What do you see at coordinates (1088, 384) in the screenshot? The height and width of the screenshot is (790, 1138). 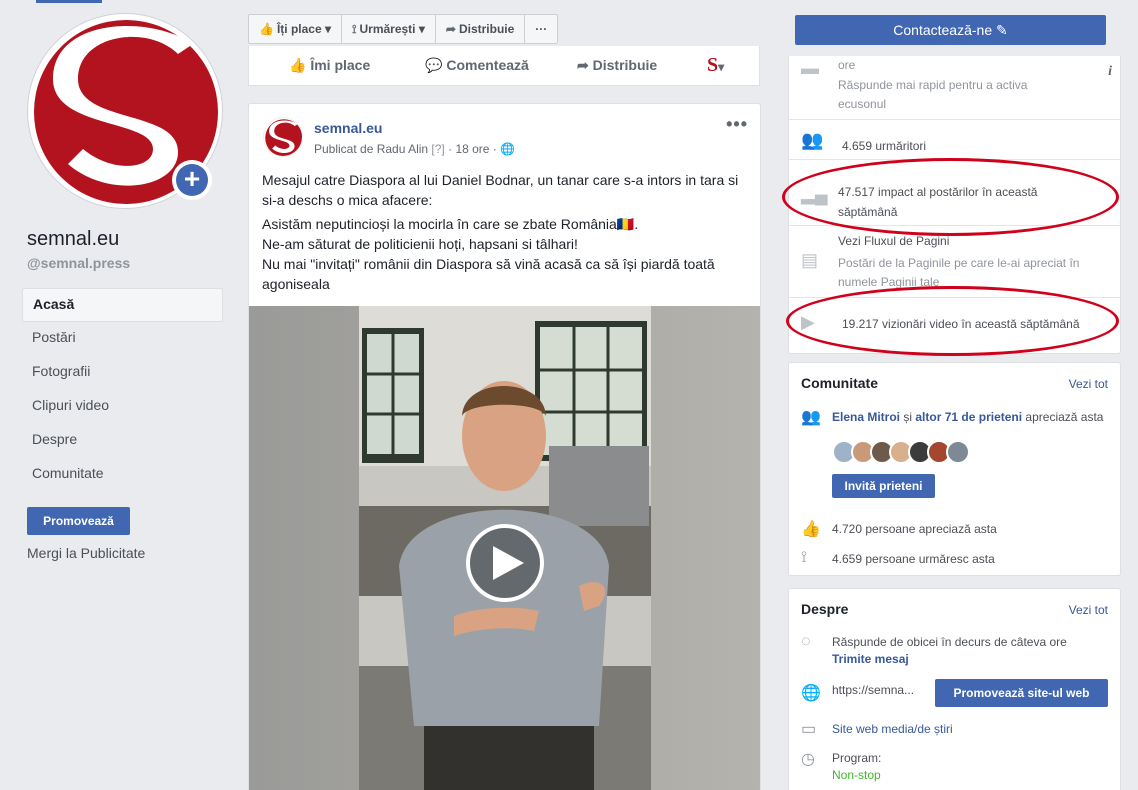 I see `community-see-all-link: Vezi tot` at bounding box center [1088, 384].